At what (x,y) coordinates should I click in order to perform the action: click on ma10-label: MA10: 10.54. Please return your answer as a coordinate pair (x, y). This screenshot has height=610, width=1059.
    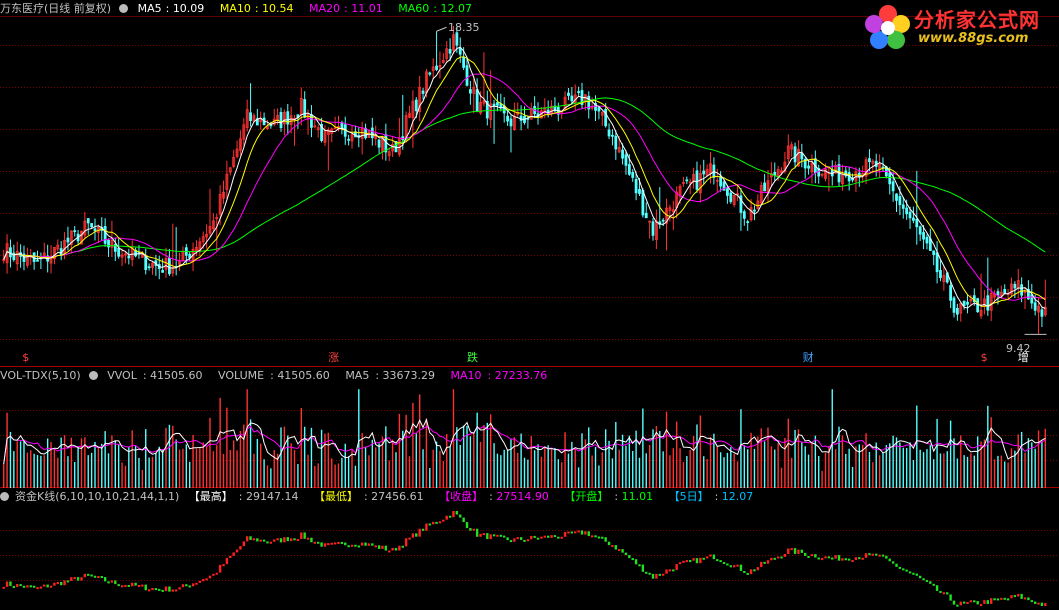
    Looking at the image, I should click on (256, 8).